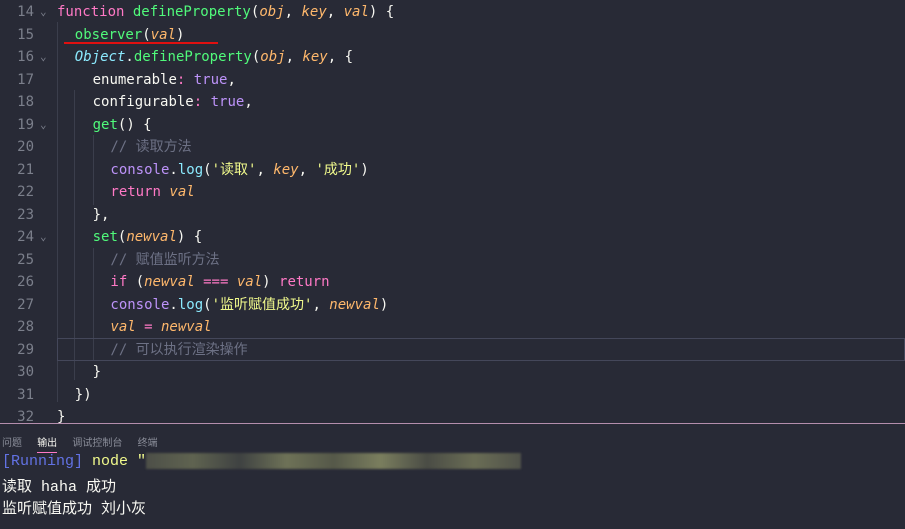 This screenshot has height=529, width=905. What do you see at coordinates (25, 237) in the screenshot?
I see `line-number: 24` at bounding box center [25, 237].